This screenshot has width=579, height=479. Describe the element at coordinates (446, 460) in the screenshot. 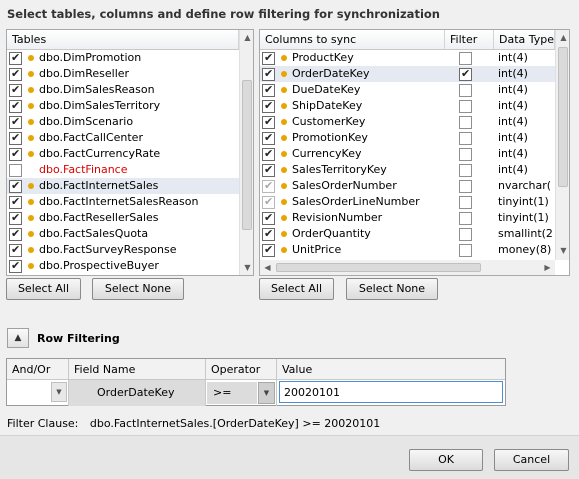

I see `ok-button: OK` at that location.